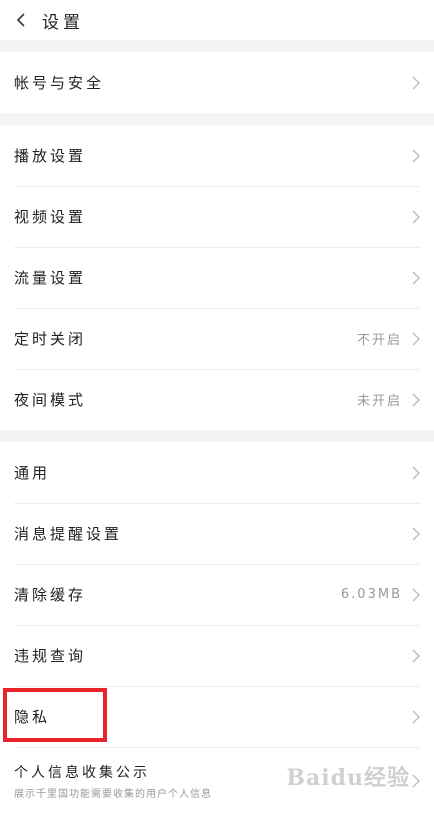 Image resolution: width=434 pixels, height=815 pixels. Describe the element at coordinates (50, 595) in the screenshot. I see `row-label: 清除缓存` at that location.